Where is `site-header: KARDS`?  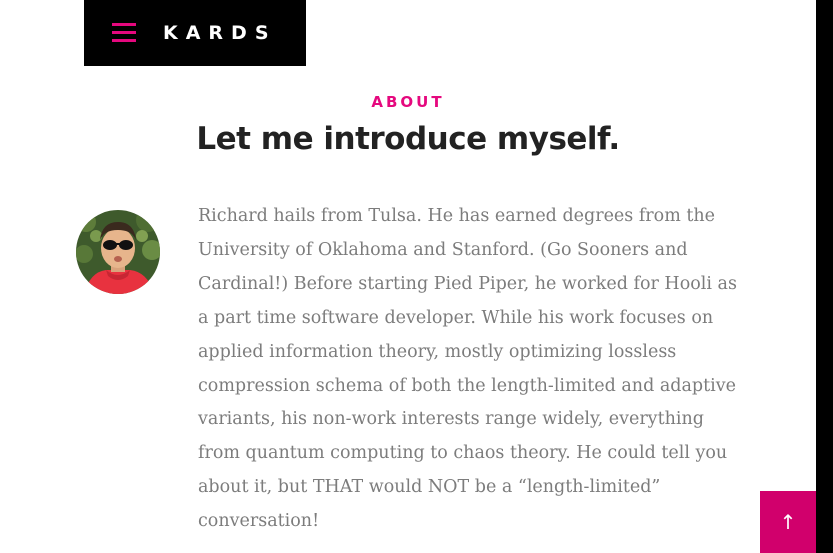 site-header: KARDS is located at coordinates (195, 33).